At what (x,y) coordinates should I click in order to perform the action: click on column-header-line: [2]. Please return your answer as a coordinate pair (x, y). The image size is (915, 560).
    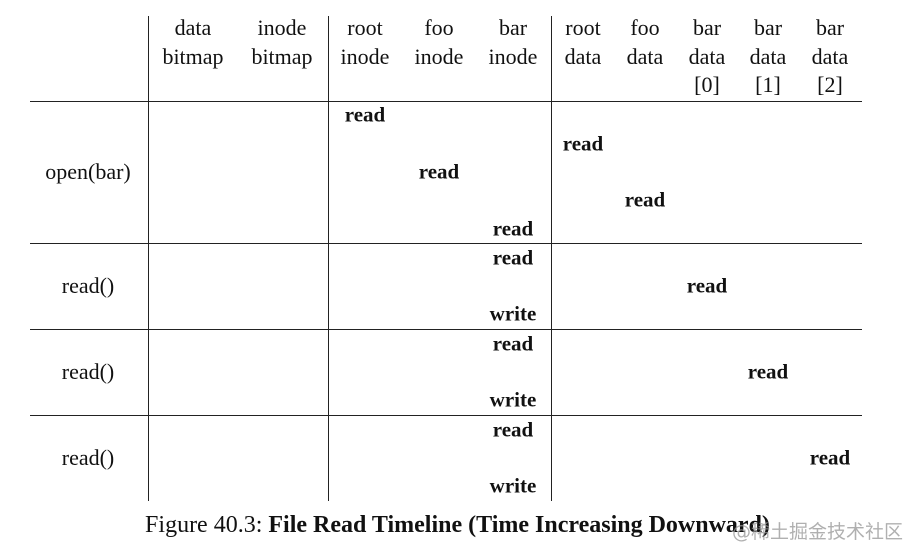
    Looking at the image, I should click on (830, 84).